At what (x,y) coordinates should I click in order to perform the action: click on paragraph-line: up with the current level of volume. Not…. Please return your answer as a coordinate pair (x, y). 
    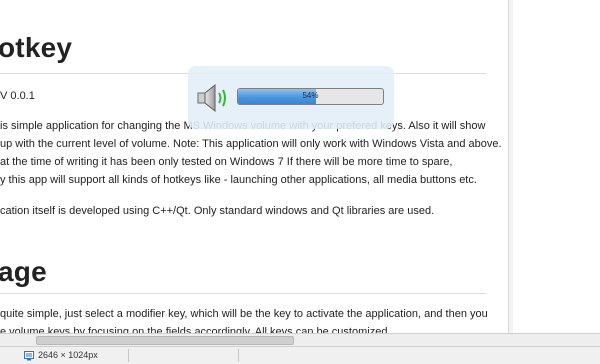
    Looking at the image, I should click on (251, 144).